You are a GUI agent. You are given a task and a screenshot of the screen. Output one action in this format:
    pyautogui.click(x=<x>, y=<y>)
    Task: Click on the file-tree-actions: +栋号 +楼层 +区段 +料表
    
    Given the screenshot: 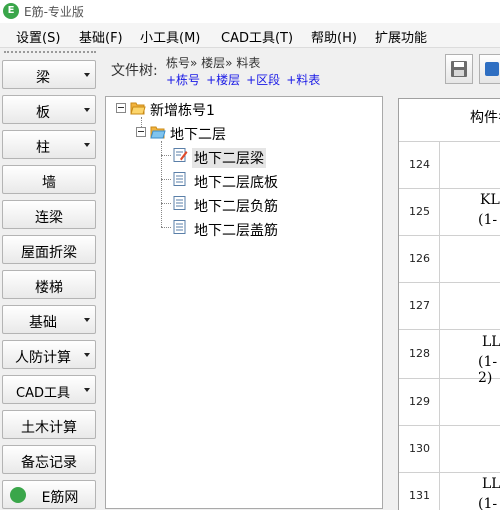 What is the action you would take?
    pyautogui.click(x=246, y=79)
    